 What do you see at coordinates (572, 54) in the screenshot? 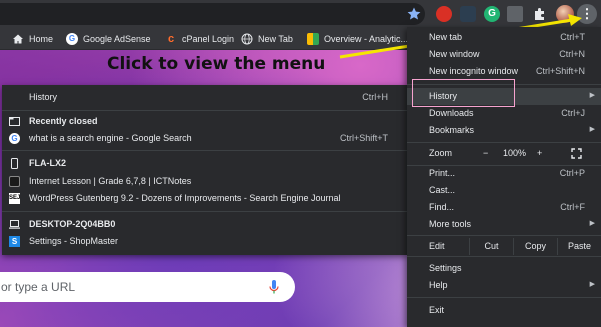
I see `menu-item-shortcut: Ctrl+N` at bounding box center [572, 54].